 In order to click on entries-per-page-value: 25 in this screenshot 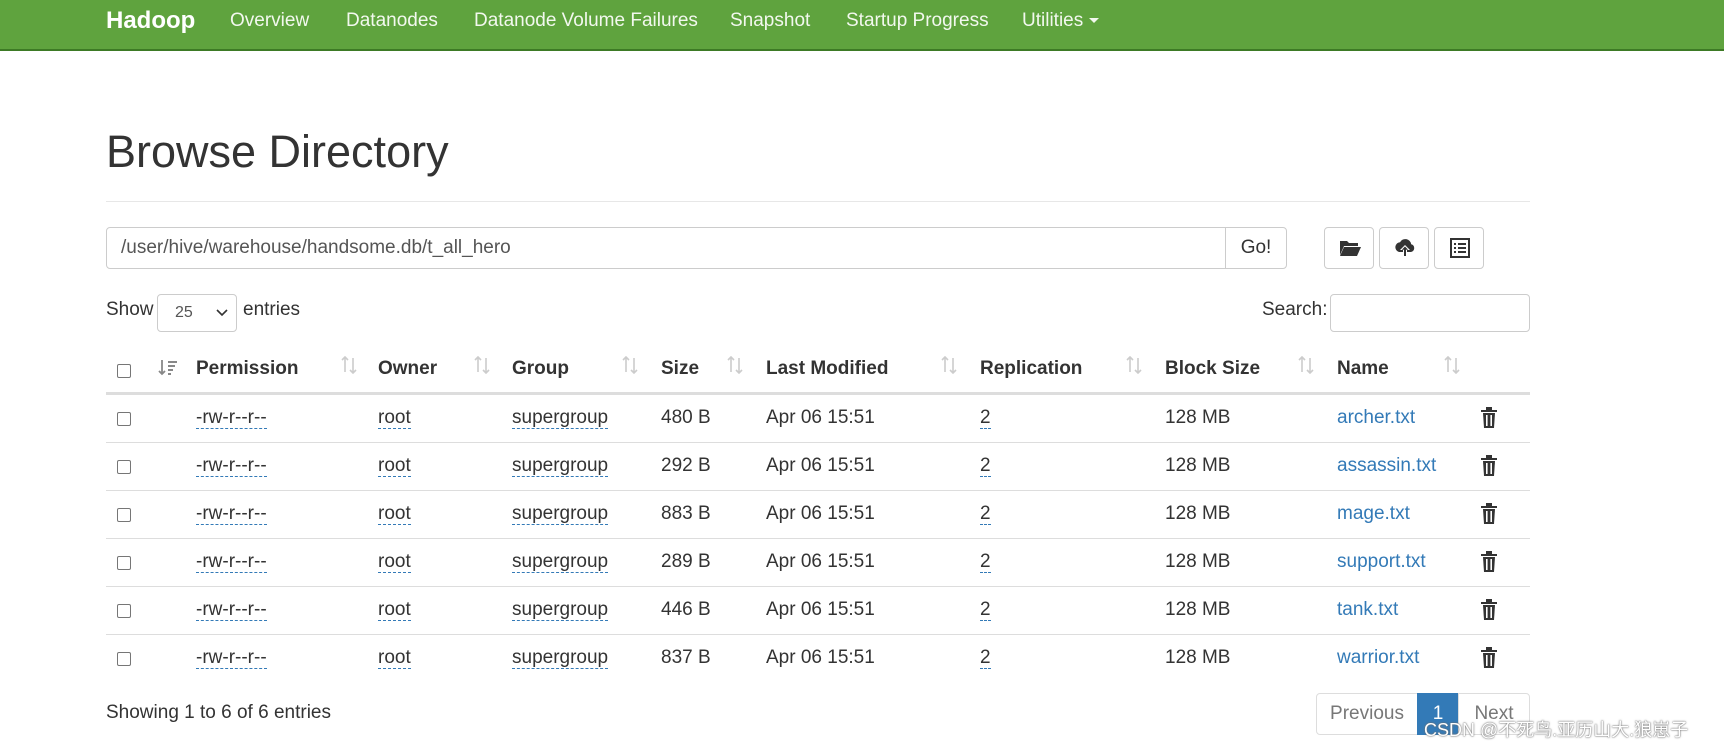, I will do `click(184, 312)`.